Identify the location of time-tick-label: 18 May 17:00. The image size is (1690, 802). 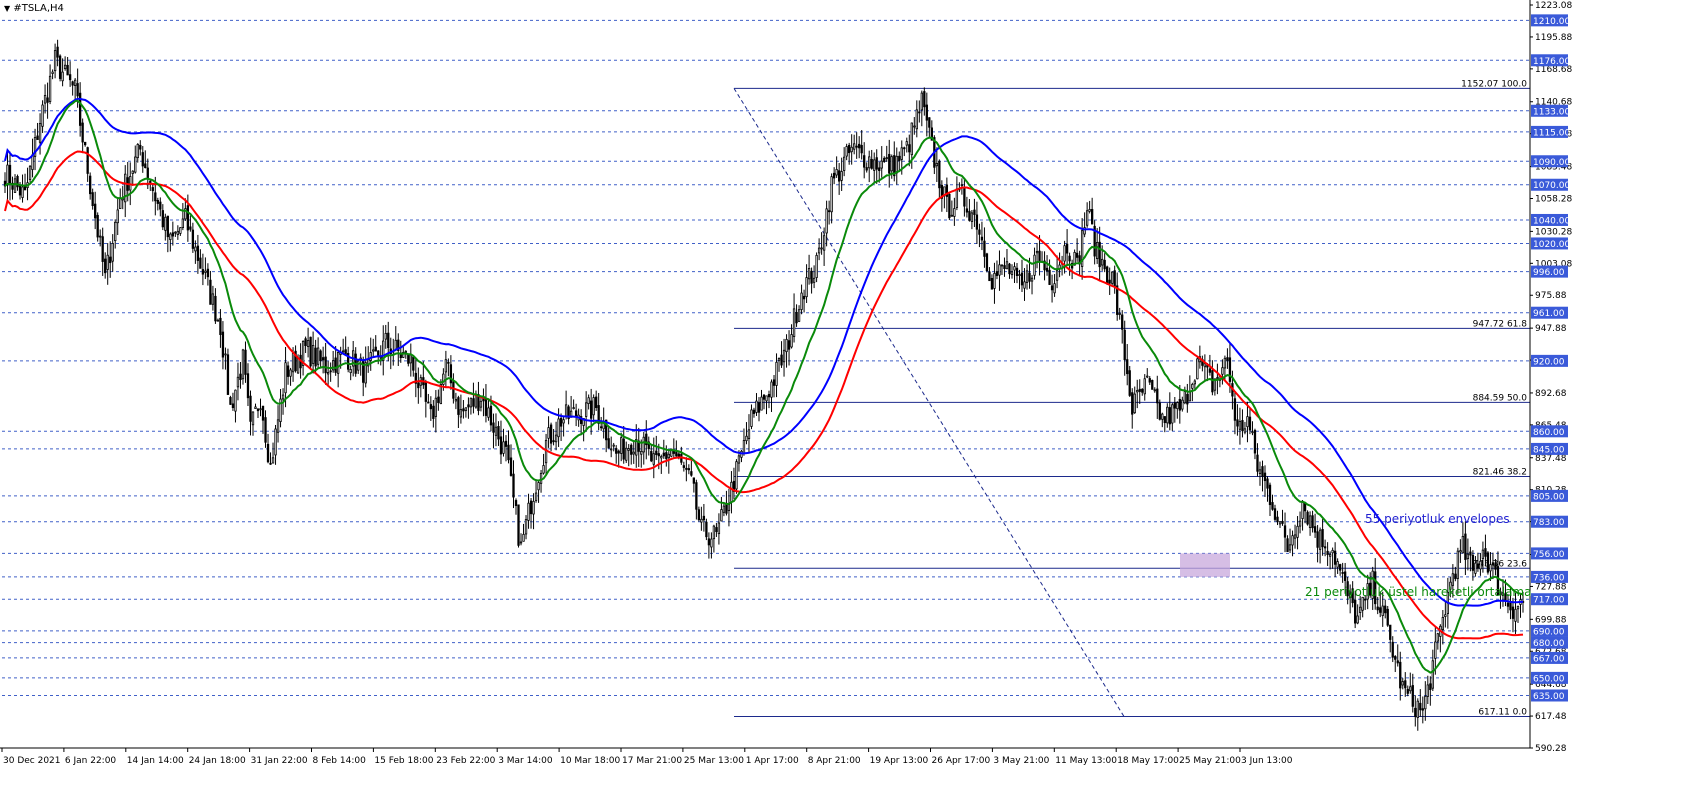
(1148, 761).